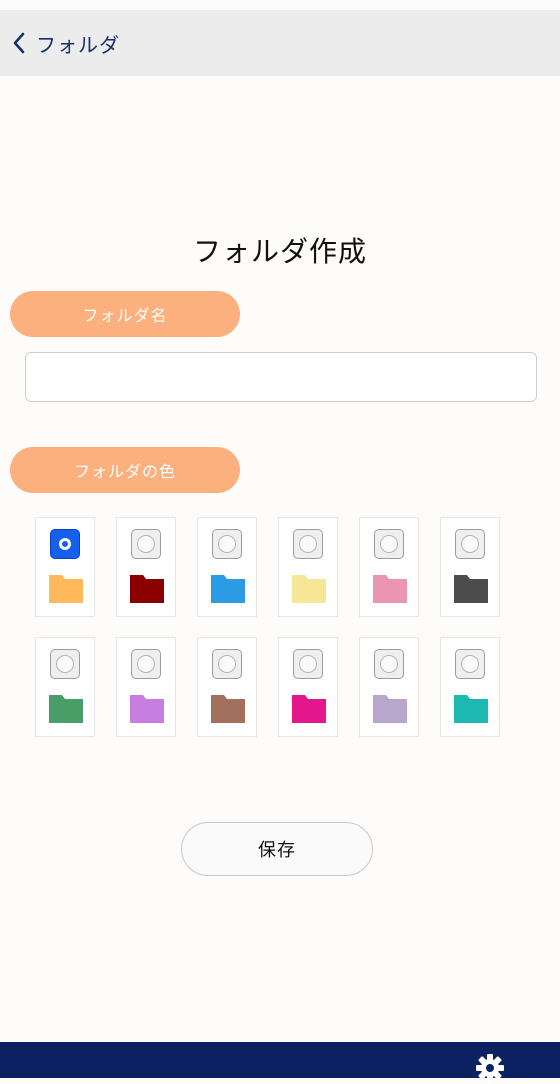 This screenshot has height=1084, width=560. What do you see at coordinates (280, 43) in the screenshot?
I see `top-navigation-bar: フォルダ` at bounding box center [280, 43].